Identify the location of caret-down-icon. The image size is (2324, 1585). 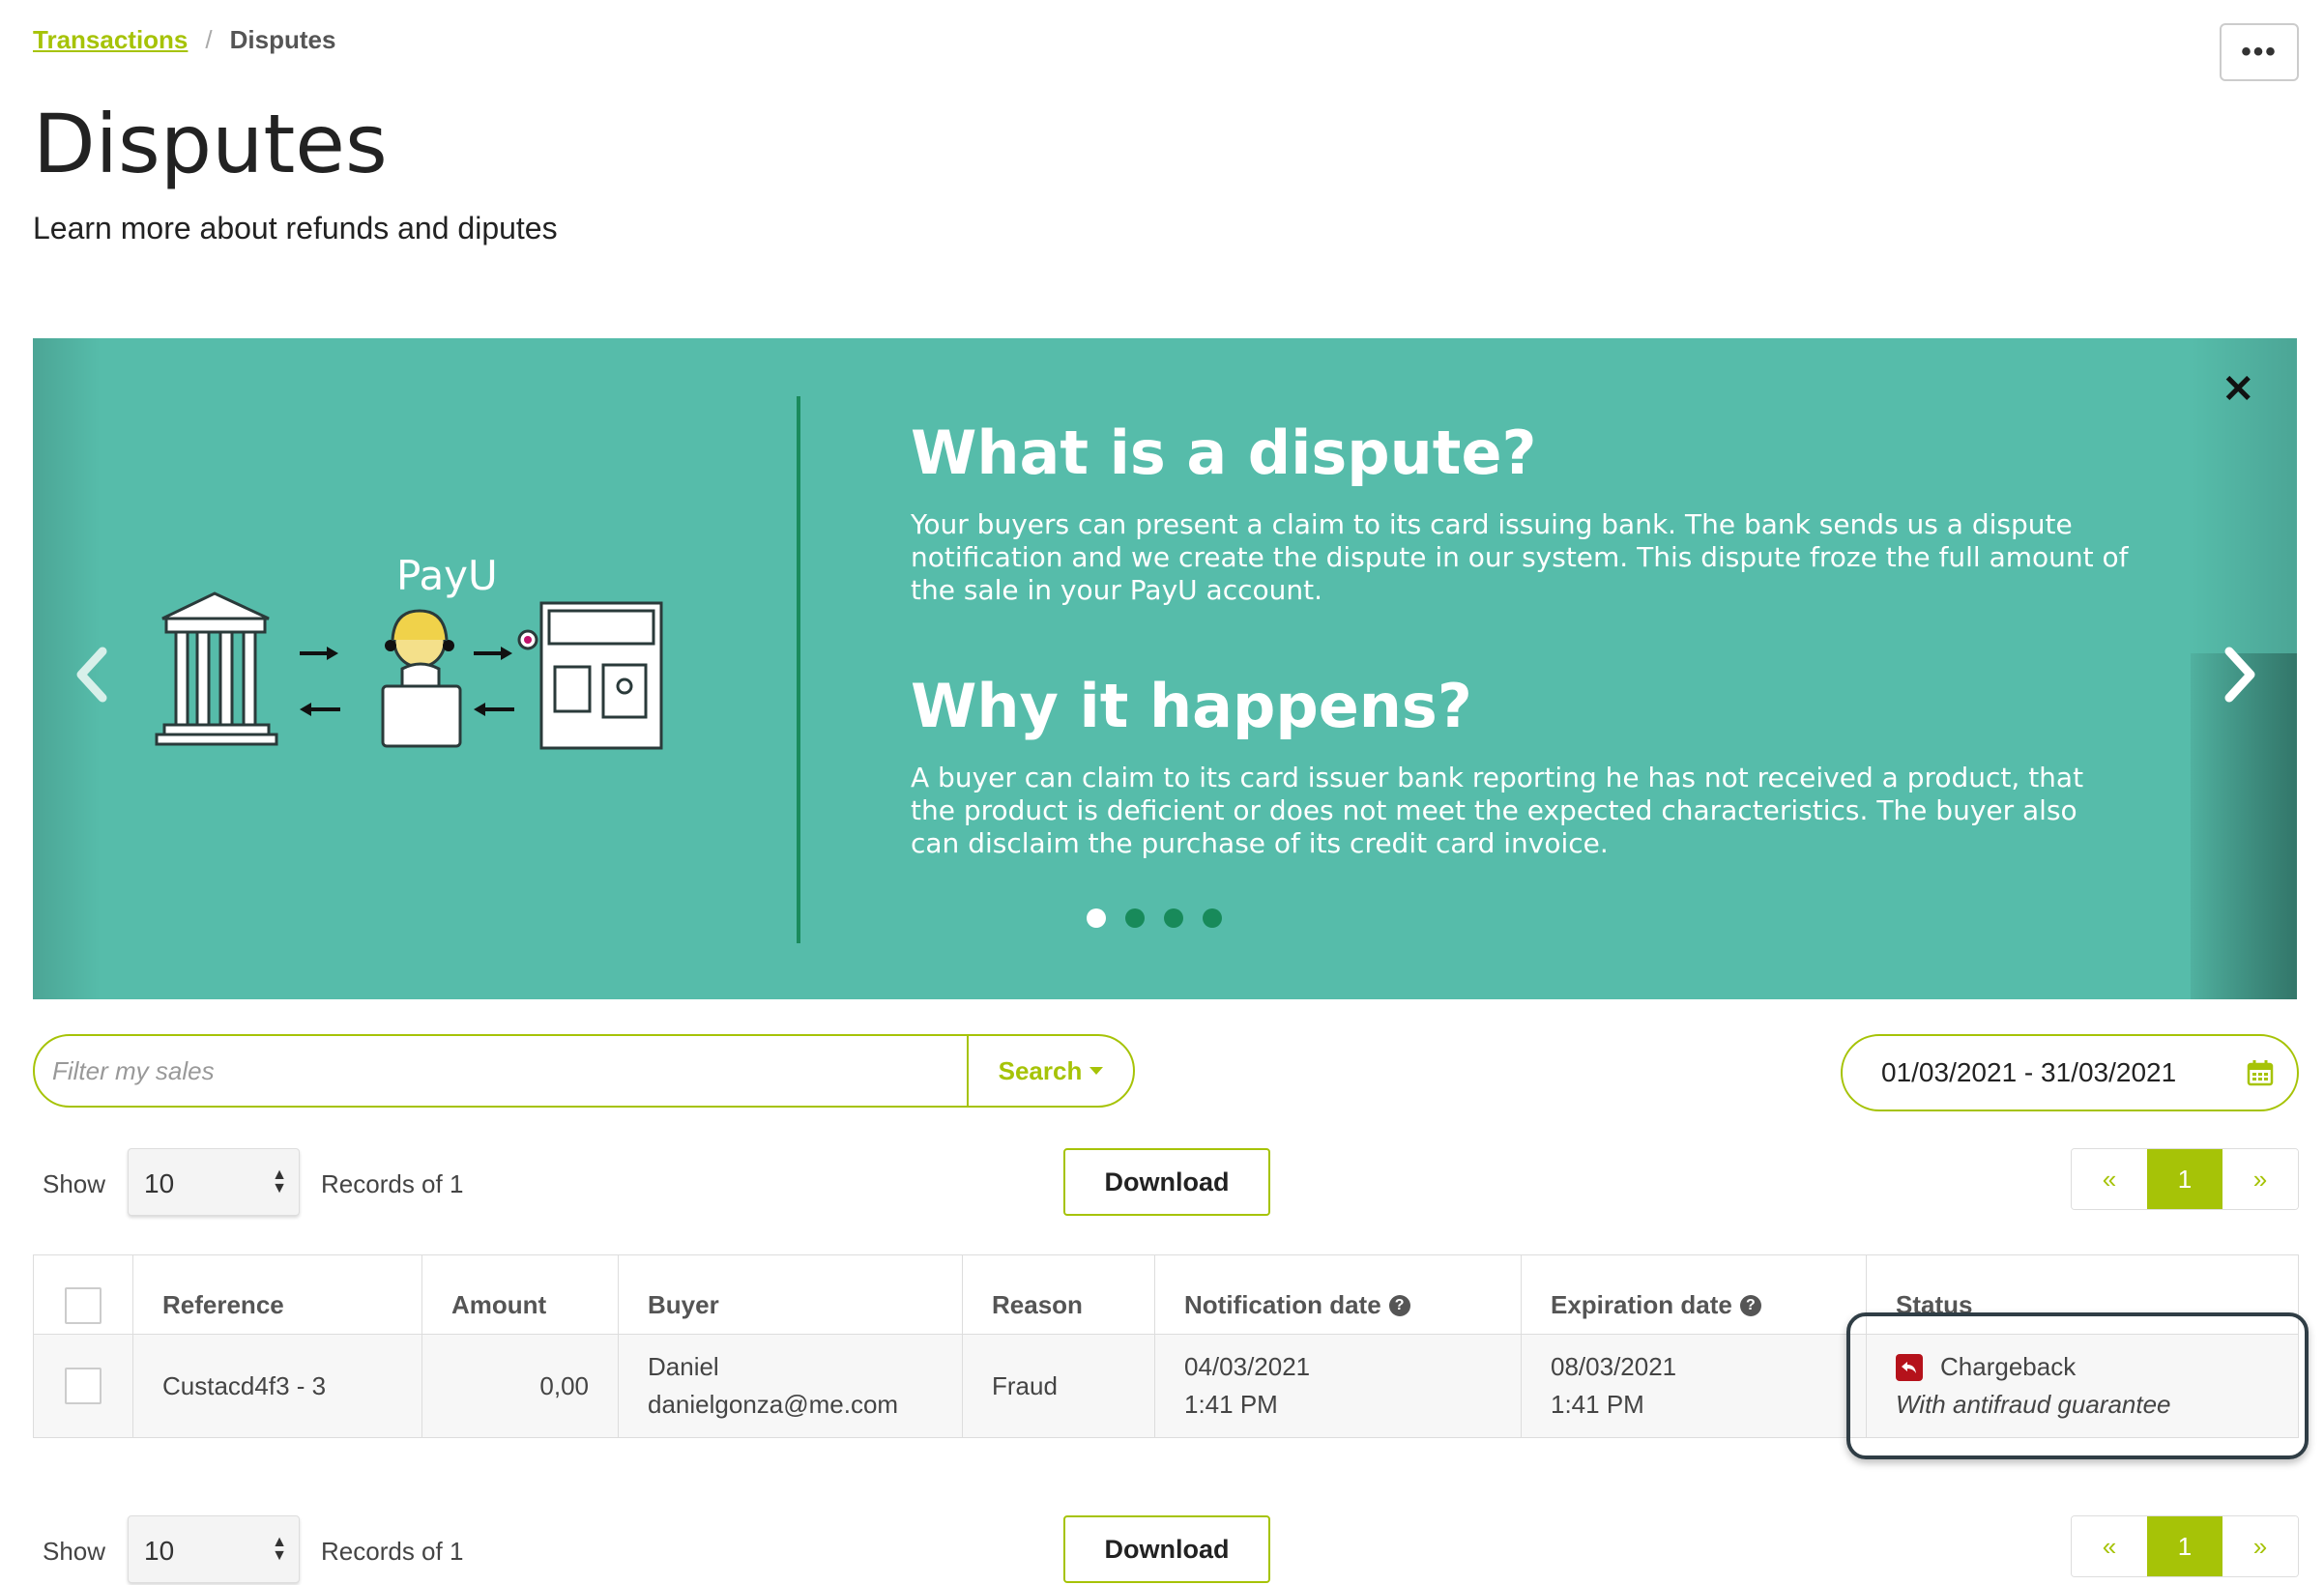
(1096, 1071).